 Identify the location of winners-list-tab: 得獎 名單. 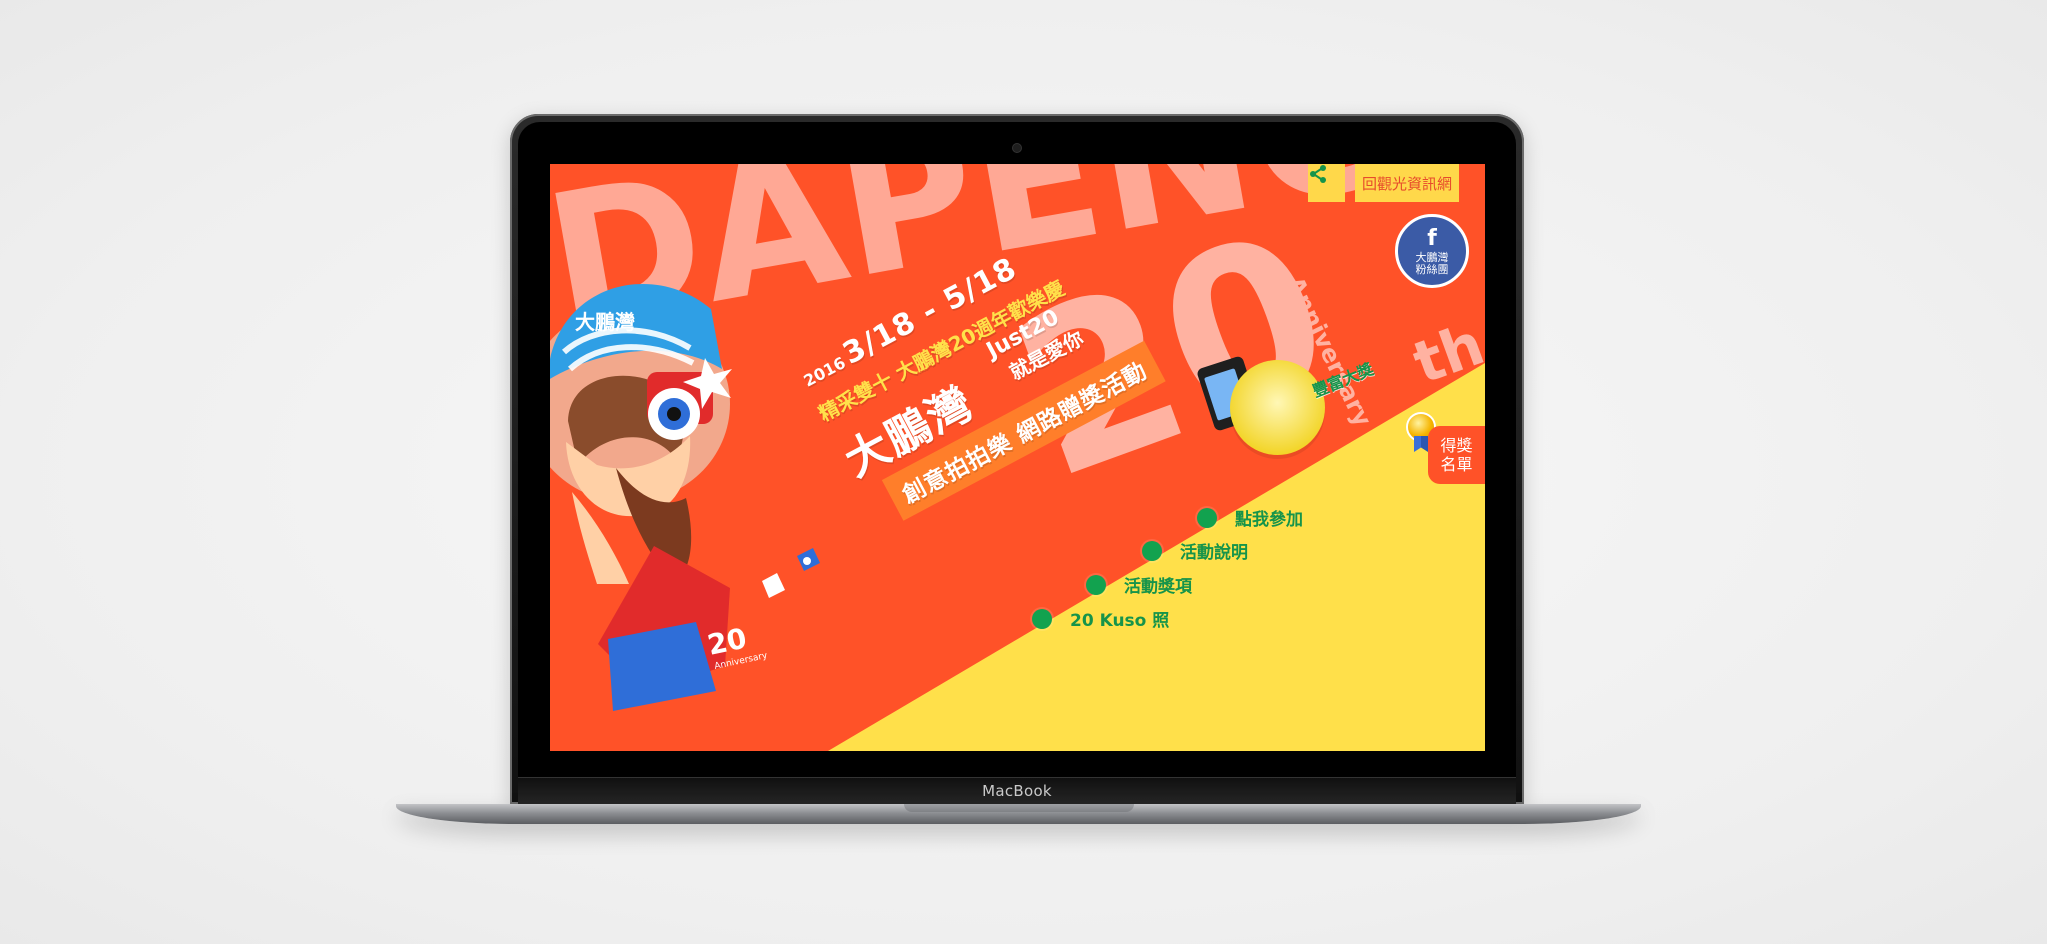
(1456, 455).